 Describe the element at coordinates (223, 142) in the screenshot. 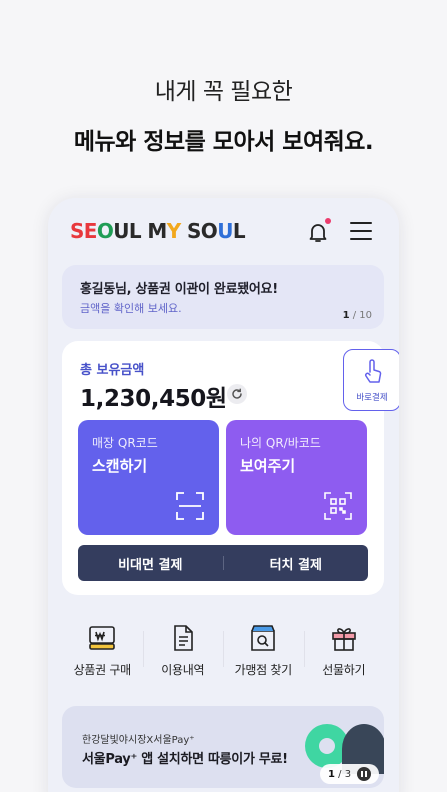

I see `hero-line-2: 메뉴와 정보를 모아서 보여줘요.` at that location.